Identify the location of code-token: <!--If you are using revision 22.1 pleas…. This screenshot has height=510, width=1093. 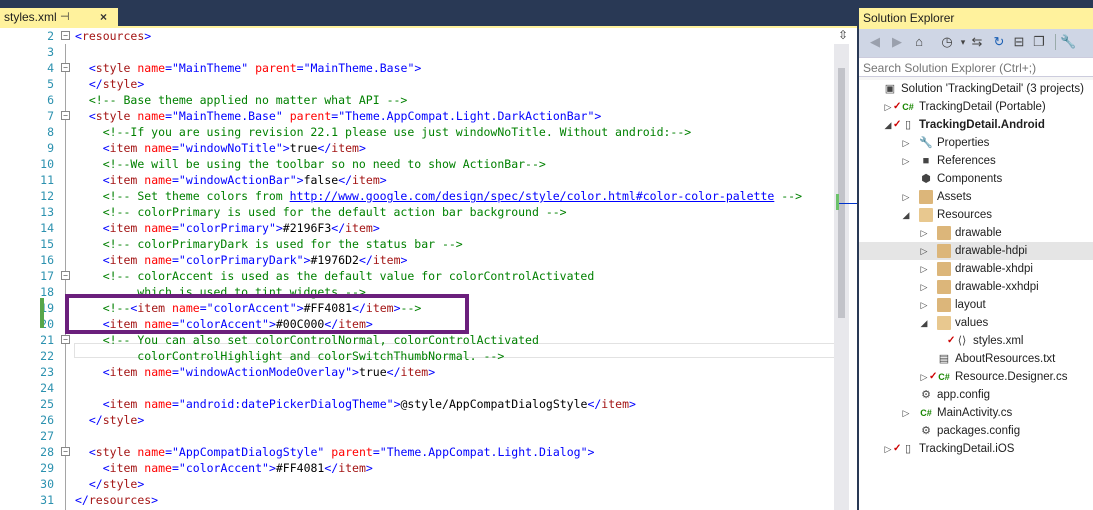
(397, 132).